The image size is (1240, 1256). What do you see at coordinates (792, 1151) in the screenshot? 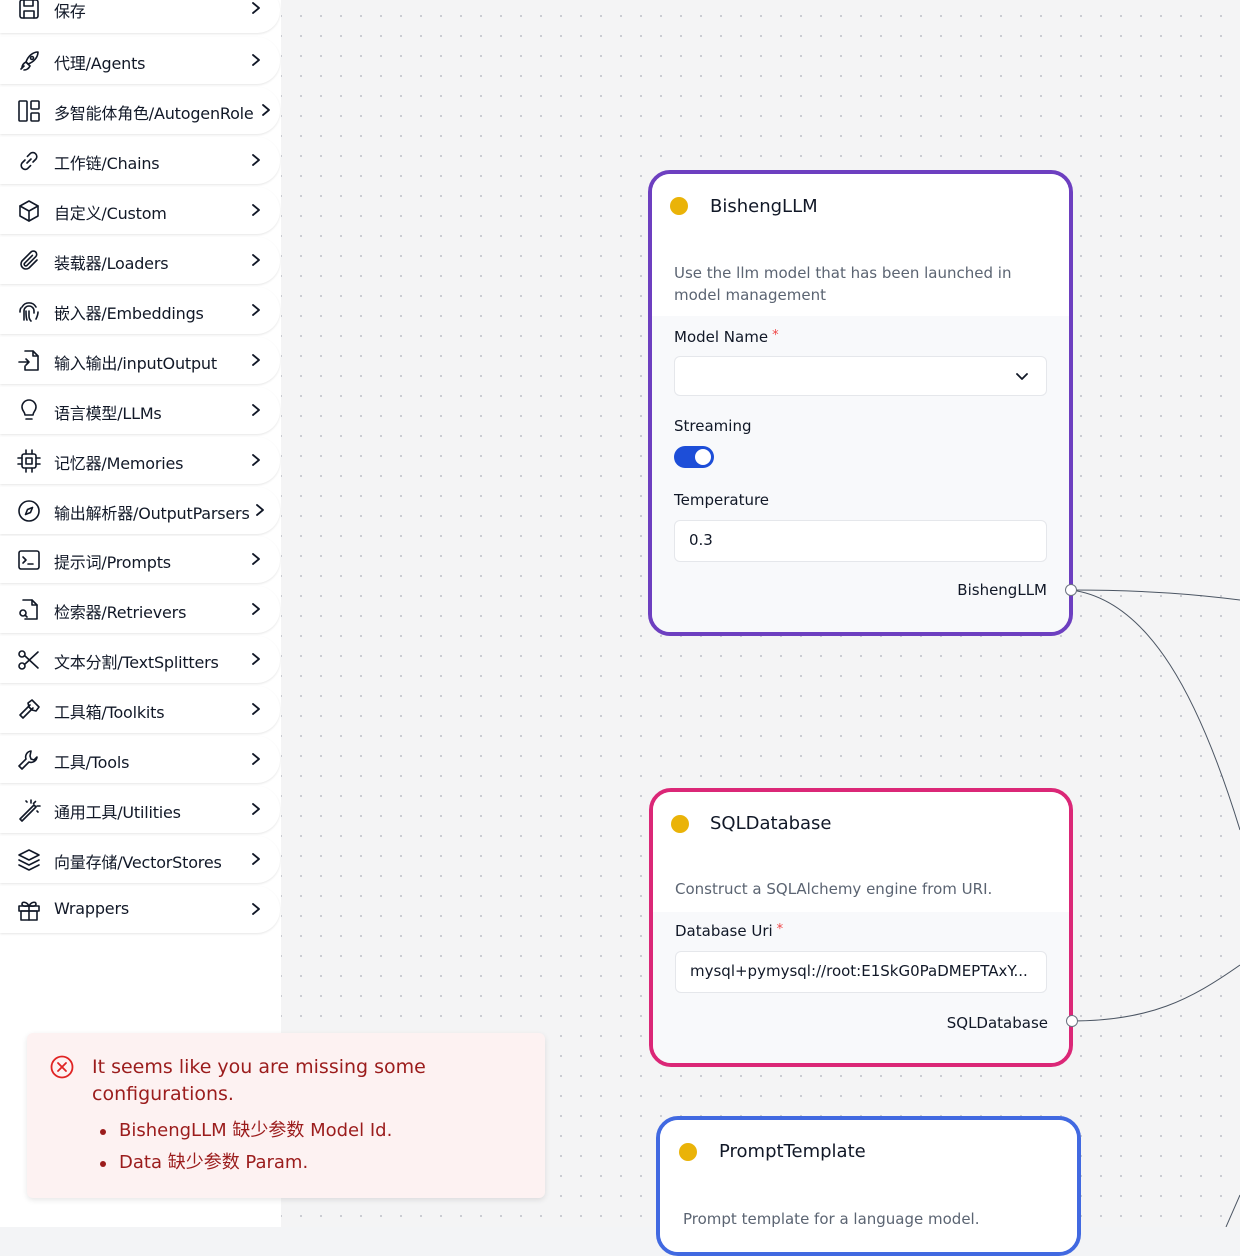
I see `node-title: PromptTemplate` at bounding box center [792, 1151].